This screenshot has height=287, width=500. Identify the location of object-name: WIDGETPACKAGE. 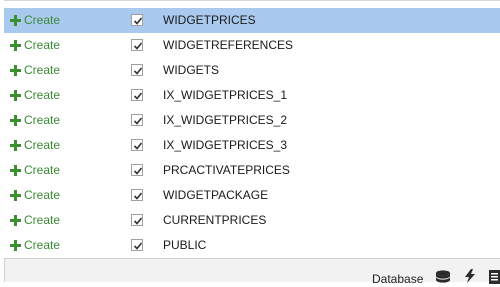
(216, 195).